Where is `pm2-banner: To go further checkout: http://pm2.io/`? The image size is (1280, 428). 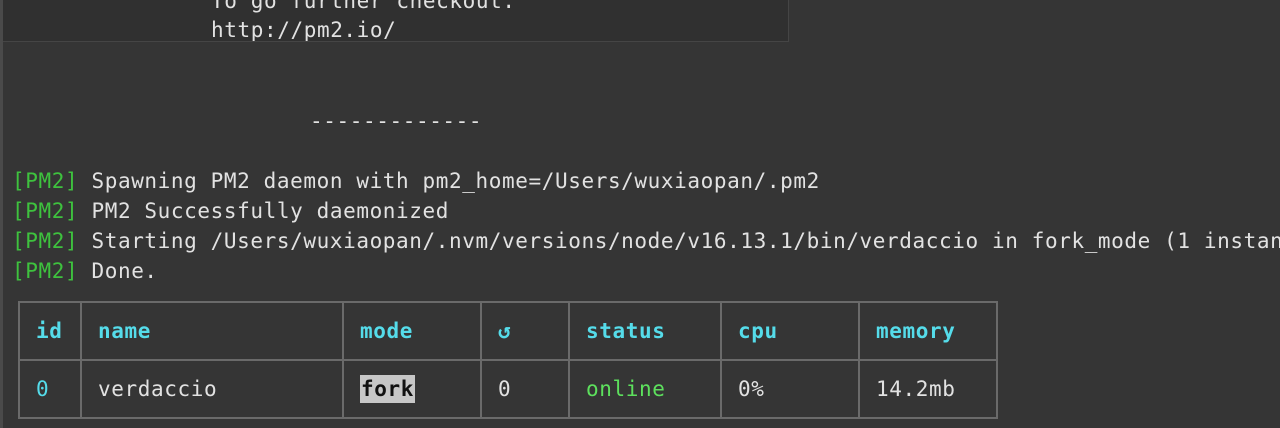 pm2-banner: To go further checkout: http://pm2.io/ is located at coordinates (396, 21).